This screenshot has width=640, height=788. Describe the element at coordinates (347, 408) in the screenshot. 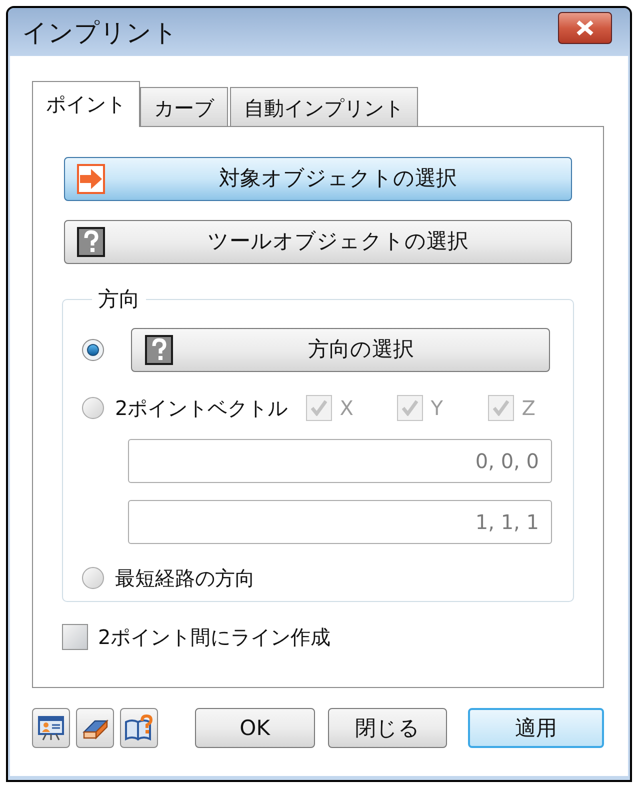

I see `axis-label: X` at that location.